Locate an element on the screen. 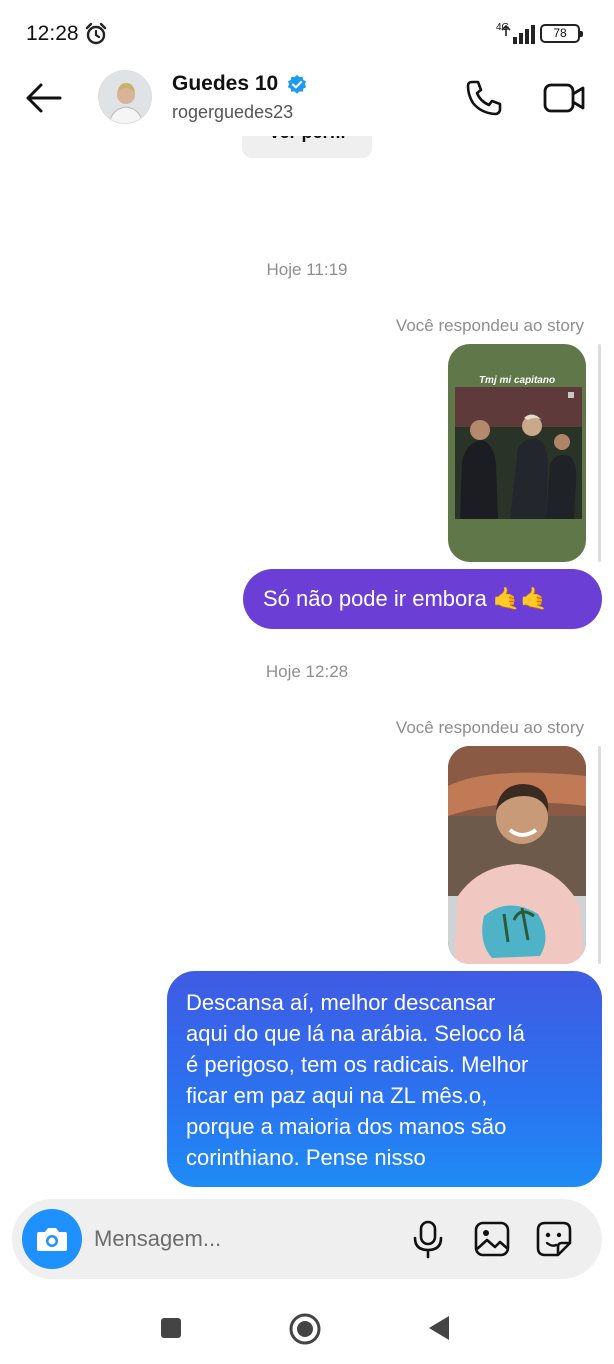 The height and width of the screenshot is (1364, 614). signal-icon is located at coordinates (518, 34).